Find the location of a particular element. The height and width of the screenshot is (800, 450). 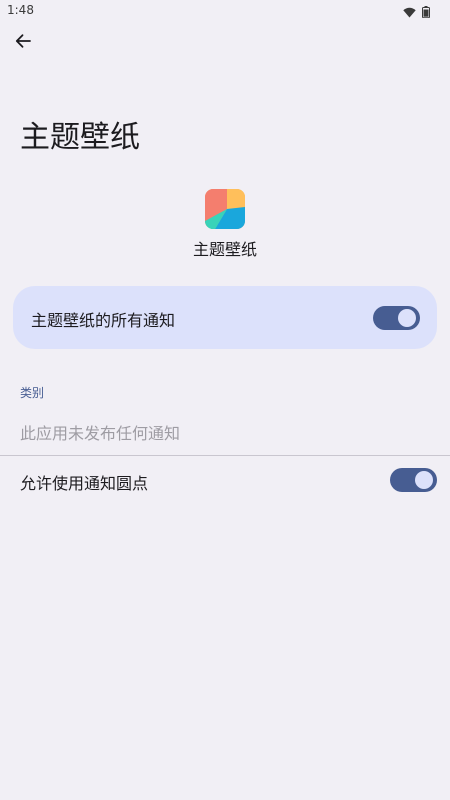

back-button is located at coordinates (23, 43).